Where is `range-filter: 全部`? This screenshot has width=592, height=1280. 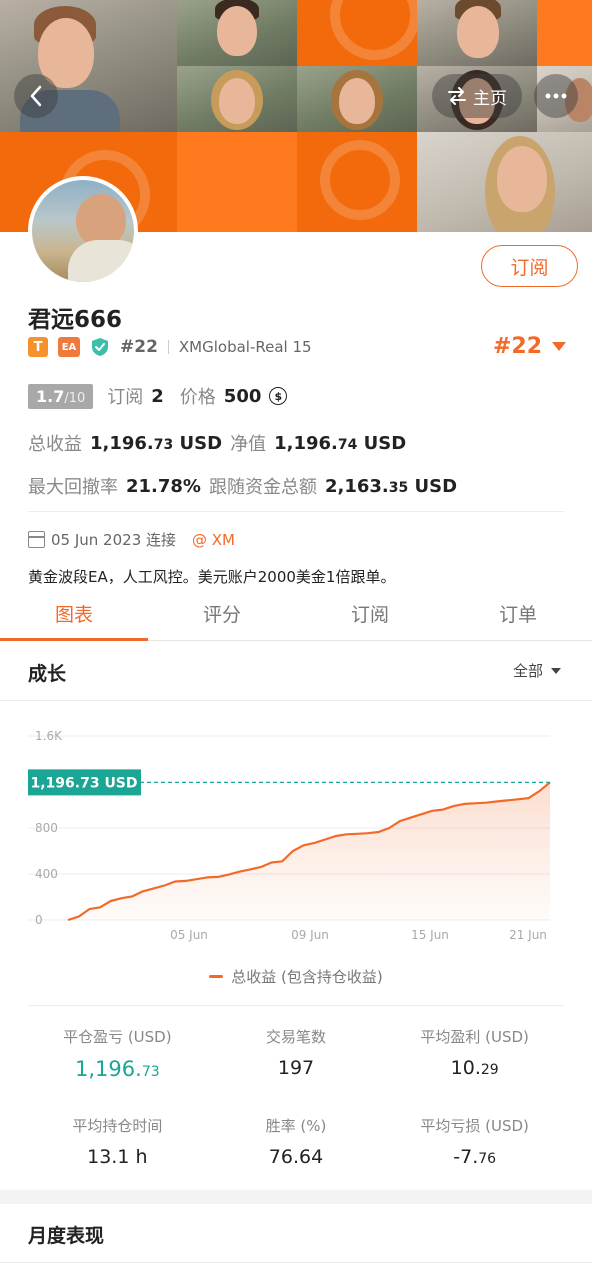 range-filter: 全部 is located at coordinates (537, 670).